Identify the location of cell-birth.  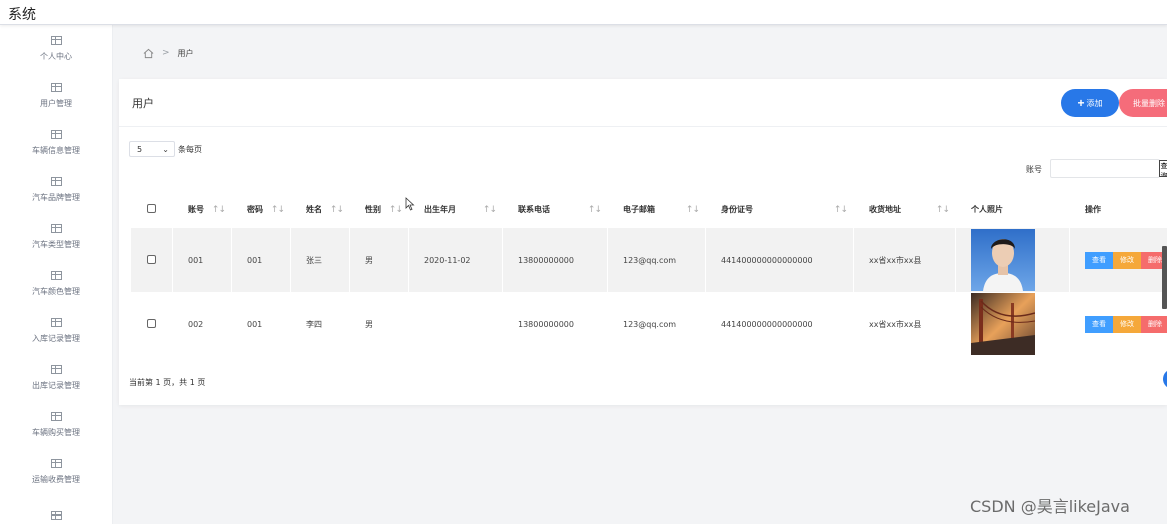
(455, 324).